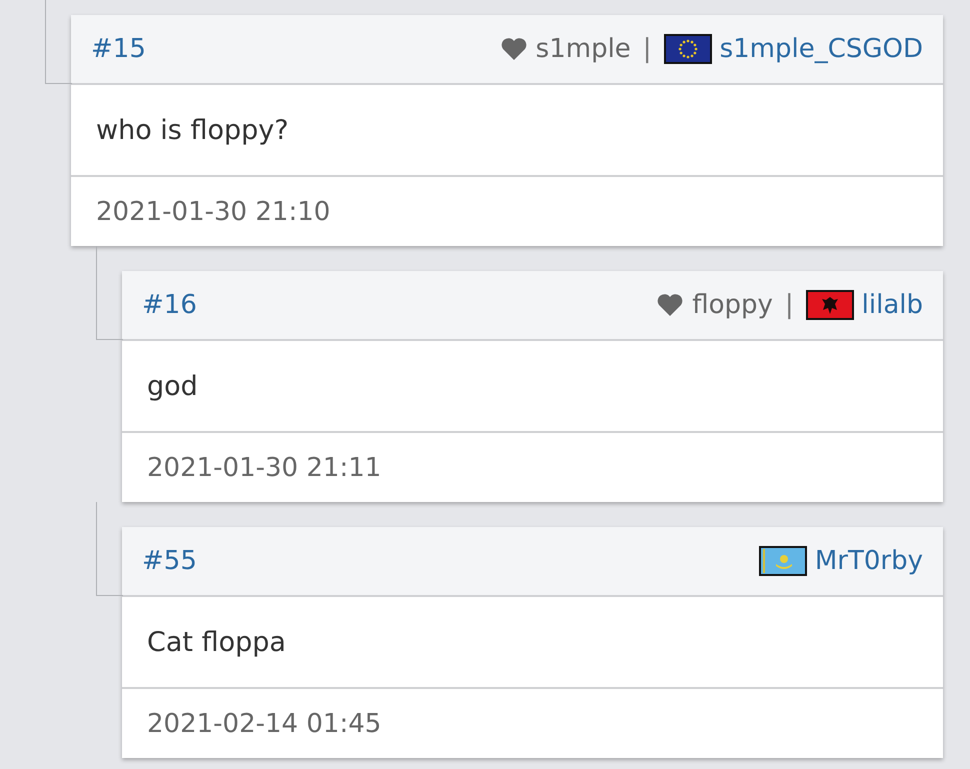 The height and width of the screenshot is (769, 970). Describe the element at coordinates (118, 49) in the screenshot. I see `post-number-link: #15` at that location.